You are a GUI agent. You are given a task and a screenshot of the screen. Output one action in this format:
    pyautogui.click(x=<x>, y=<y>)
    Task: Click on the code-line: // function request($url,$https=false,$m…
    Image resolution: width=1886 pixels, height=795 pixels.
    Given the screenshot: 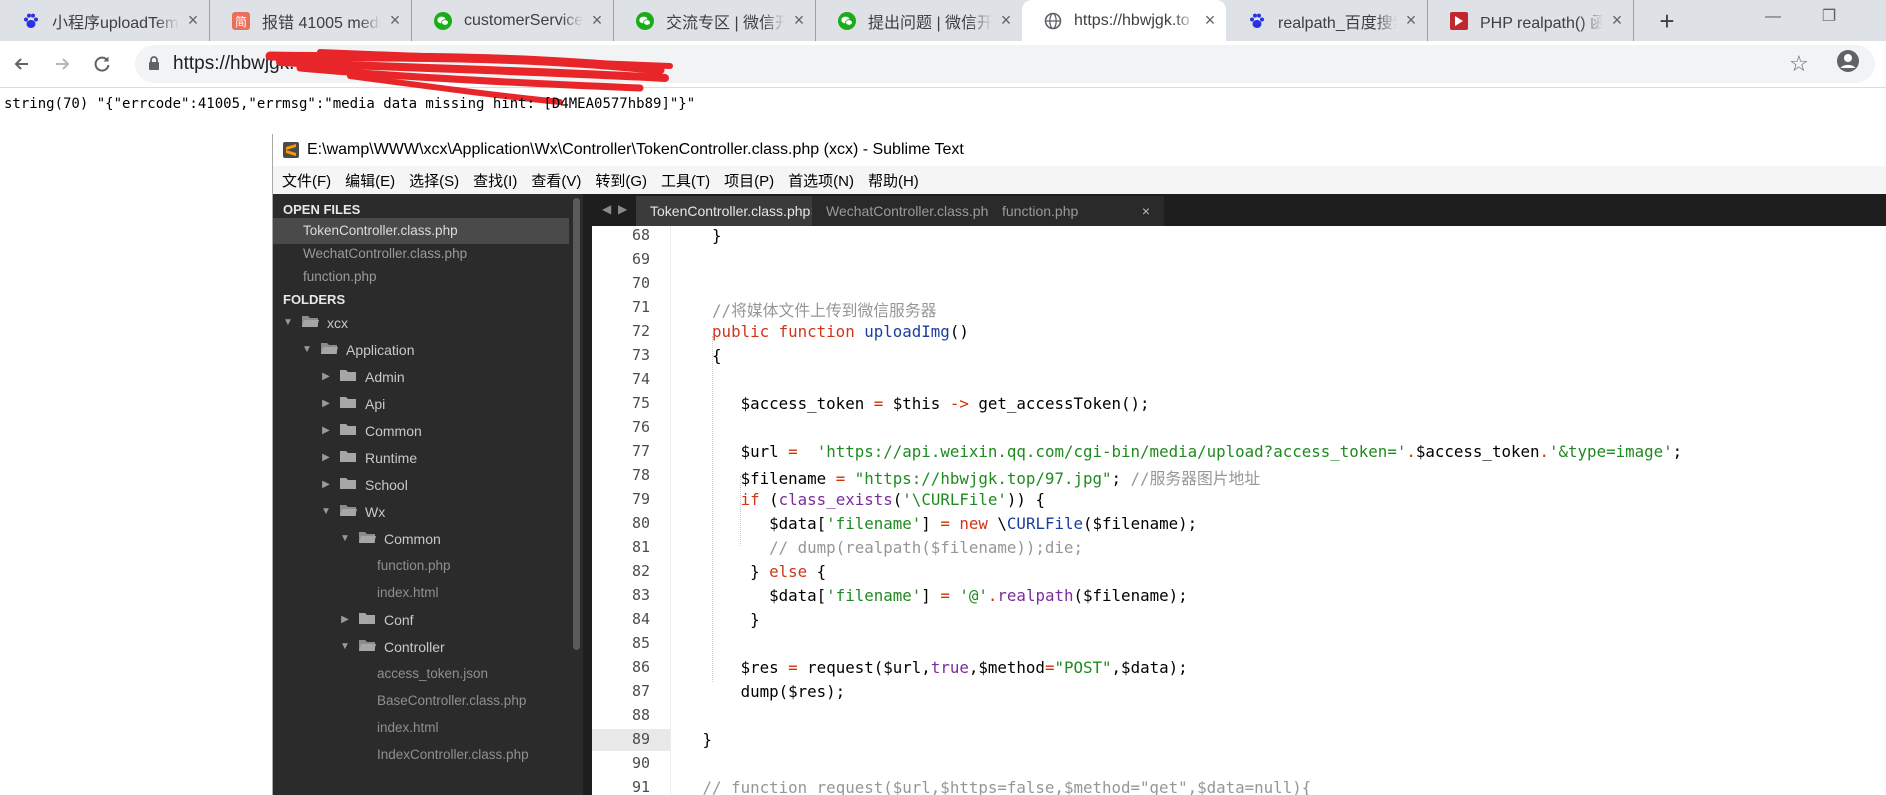 What is the action you would take?
    pyautogui.click(x=993, y=786)
    